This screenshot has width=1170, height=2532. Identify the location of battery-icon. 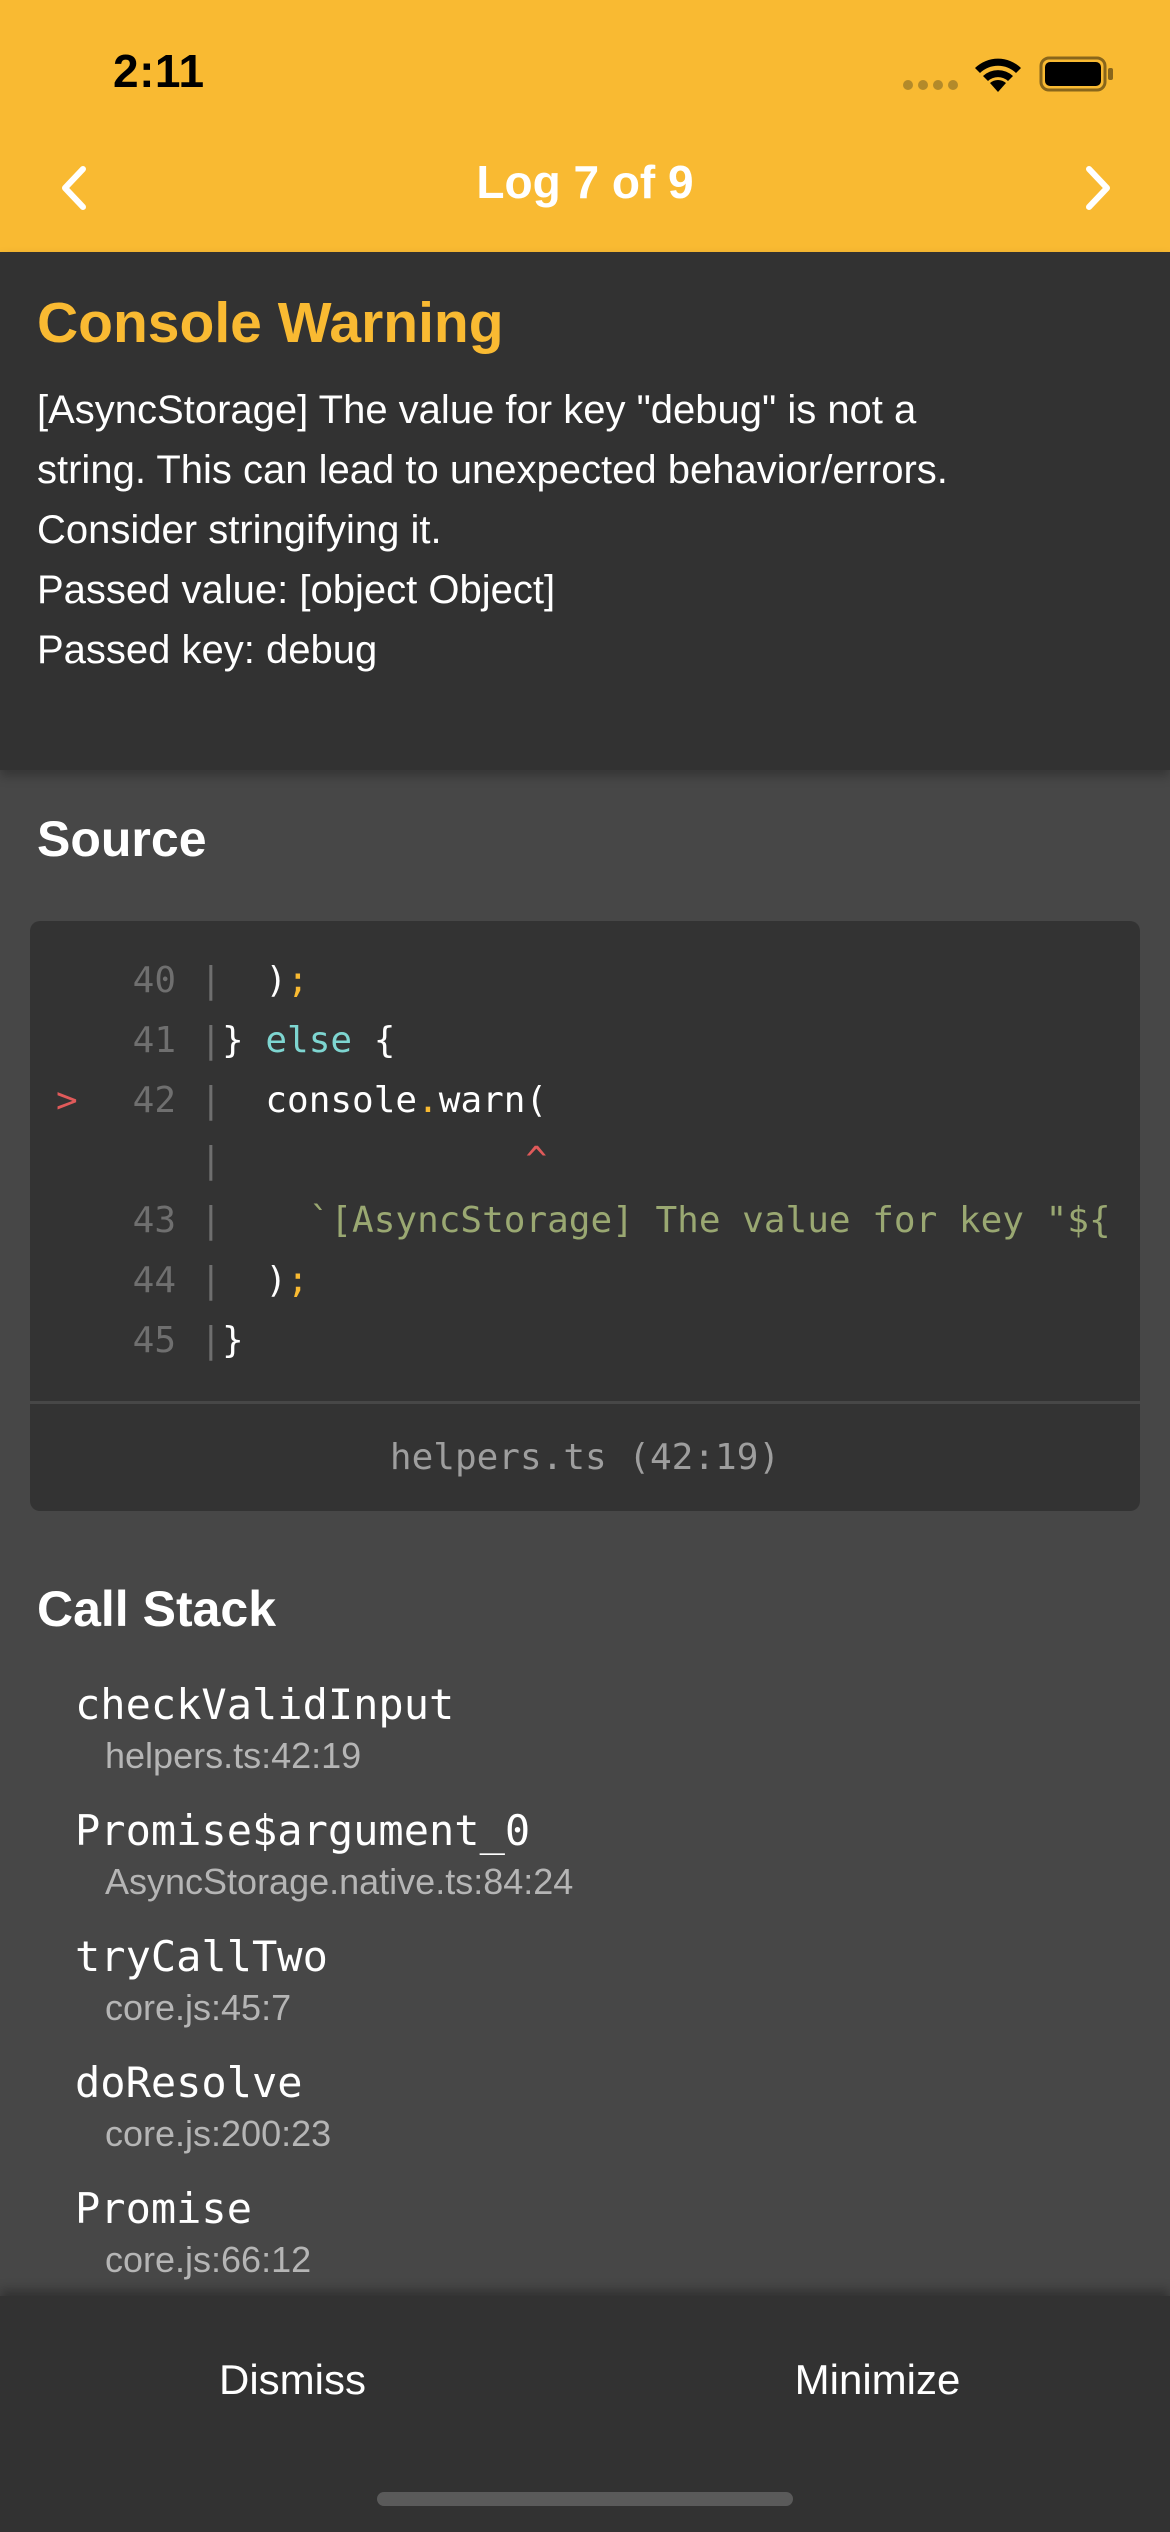
(1076, 74).